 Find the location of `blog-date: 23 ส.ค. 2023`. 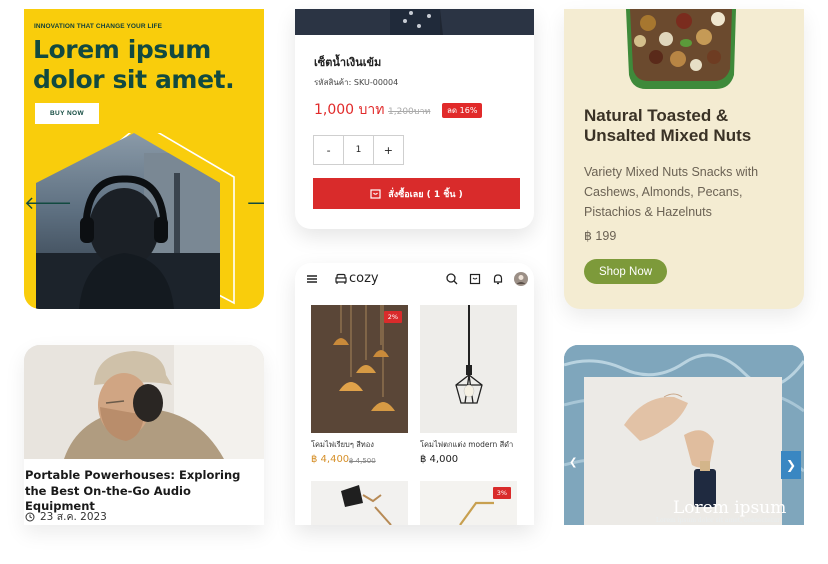

blog-date: 23 ส.ค. 2023 is located at coordinates (73, 517).